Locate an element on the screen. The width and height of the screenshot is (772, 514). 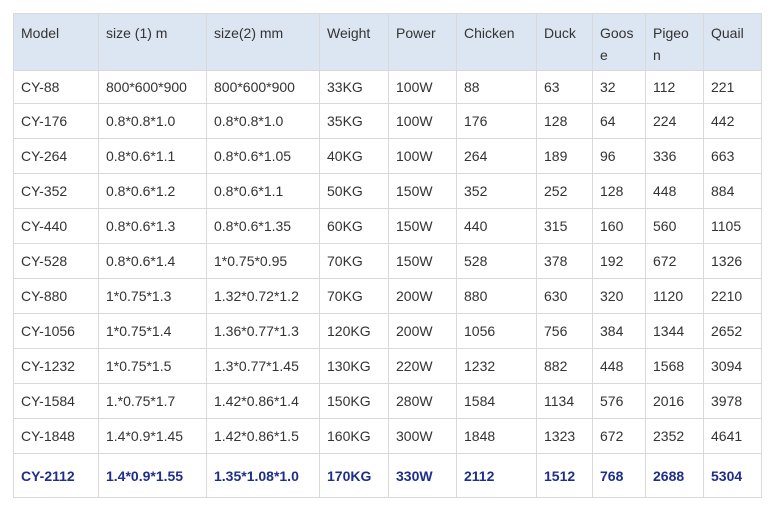
table-cell: 440 is located at coordinates (496, 226).